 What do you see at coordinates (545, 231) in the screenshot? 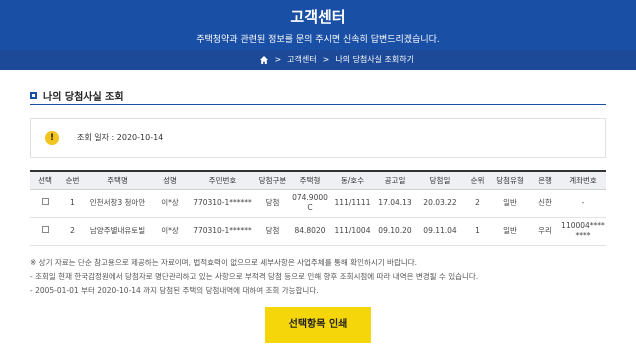
I see `table-cell: 우리` at bounding box center [545, 231].